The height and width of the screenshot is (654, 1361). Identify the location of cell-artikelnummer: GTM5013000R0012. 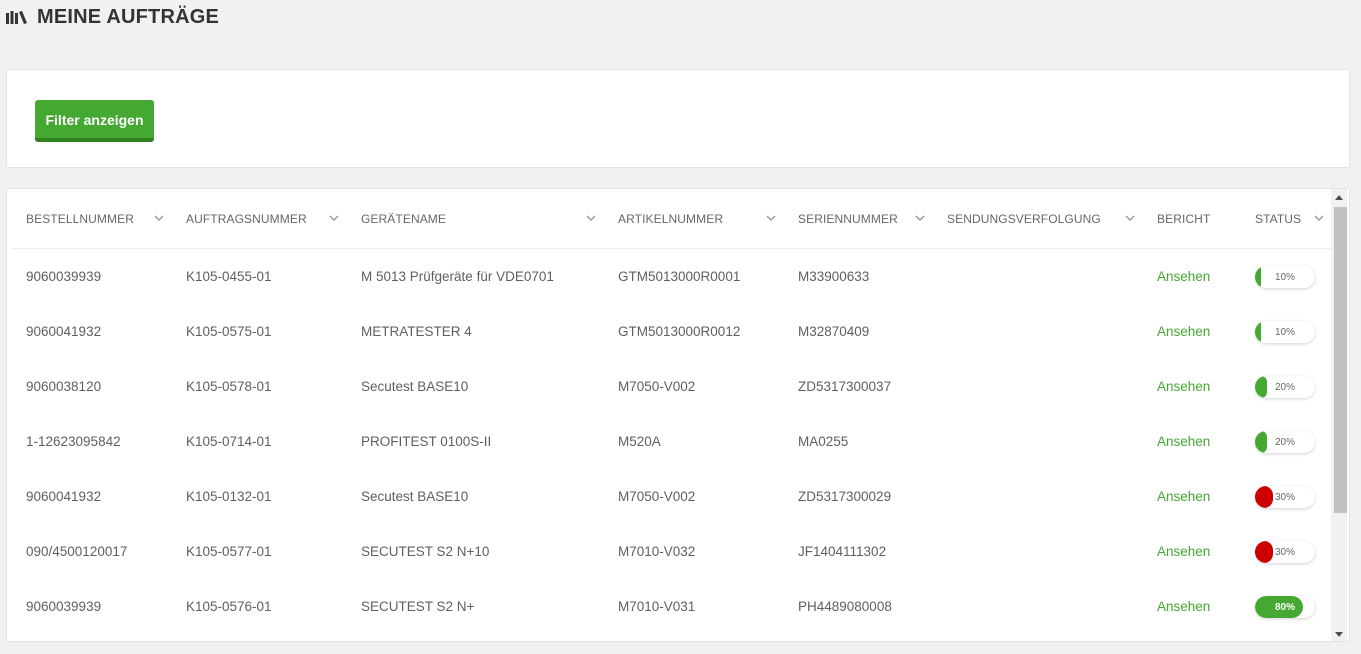
(679, 331).